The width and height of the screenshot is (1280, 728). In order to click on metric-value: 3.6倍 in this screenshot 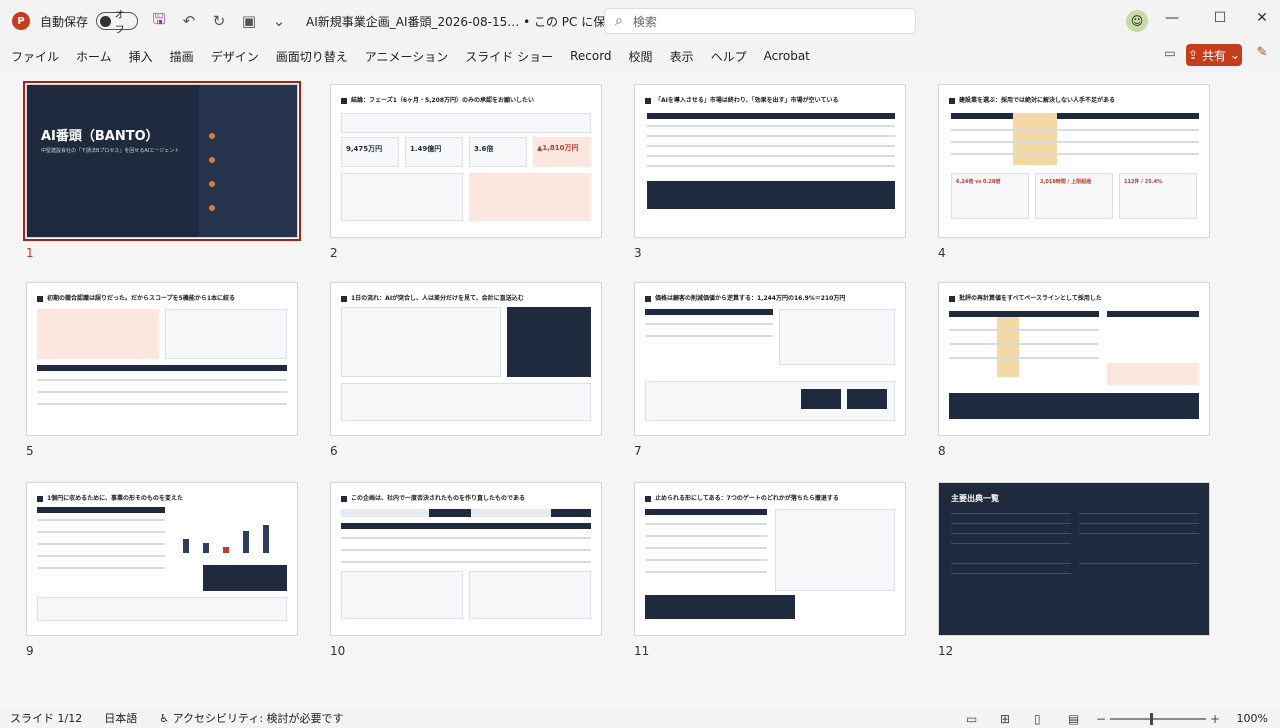, I will do `click(484, 149)`.